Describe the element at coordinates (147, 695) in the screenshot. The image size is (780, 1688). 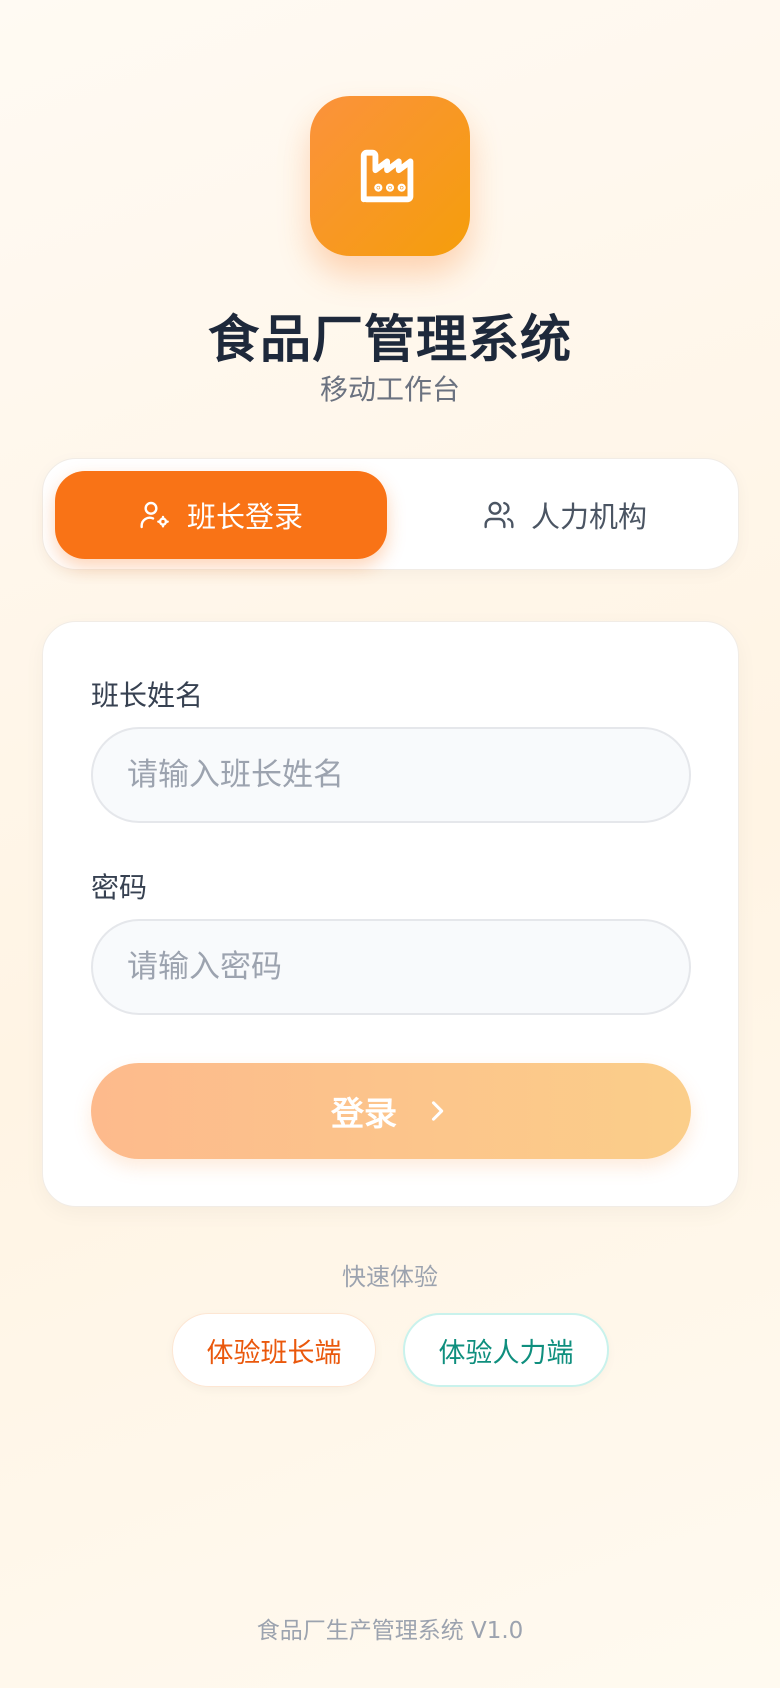
I see `name-field-label: 班长姓名` at that location.